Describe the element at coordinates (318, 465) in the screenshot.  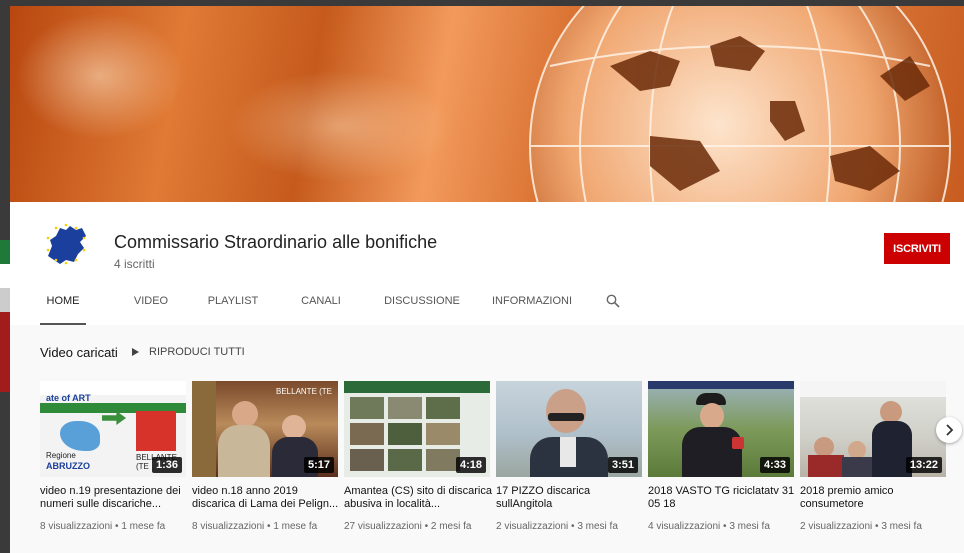
I see `video-duration: 5:17` at that location.